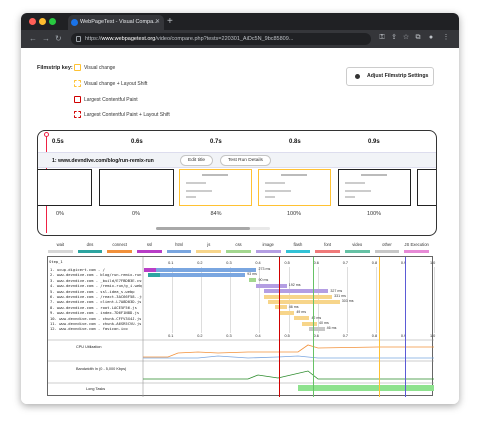 Image resolution: width=480 pixels, height=429 pixels. Describe the element at coordinates (238, 244) in the screenshot. I see `legend-item: css` at that location.